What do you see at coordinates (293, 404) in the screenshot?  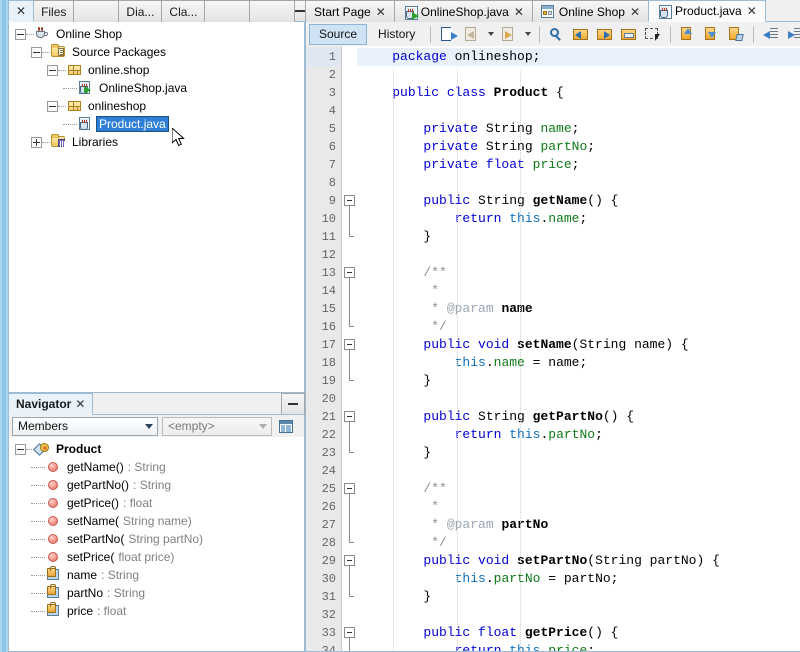 I see `minimize-navigator-button` at bounding box center [293, 404].